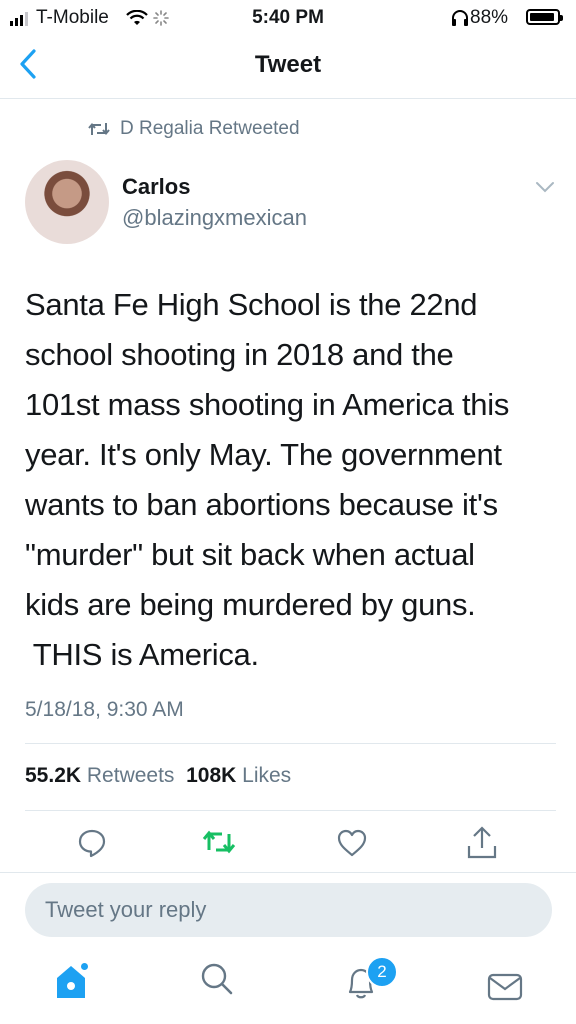  I want to click on tweet-text-line: 101st mass shooting in America this, so click(267, 404).